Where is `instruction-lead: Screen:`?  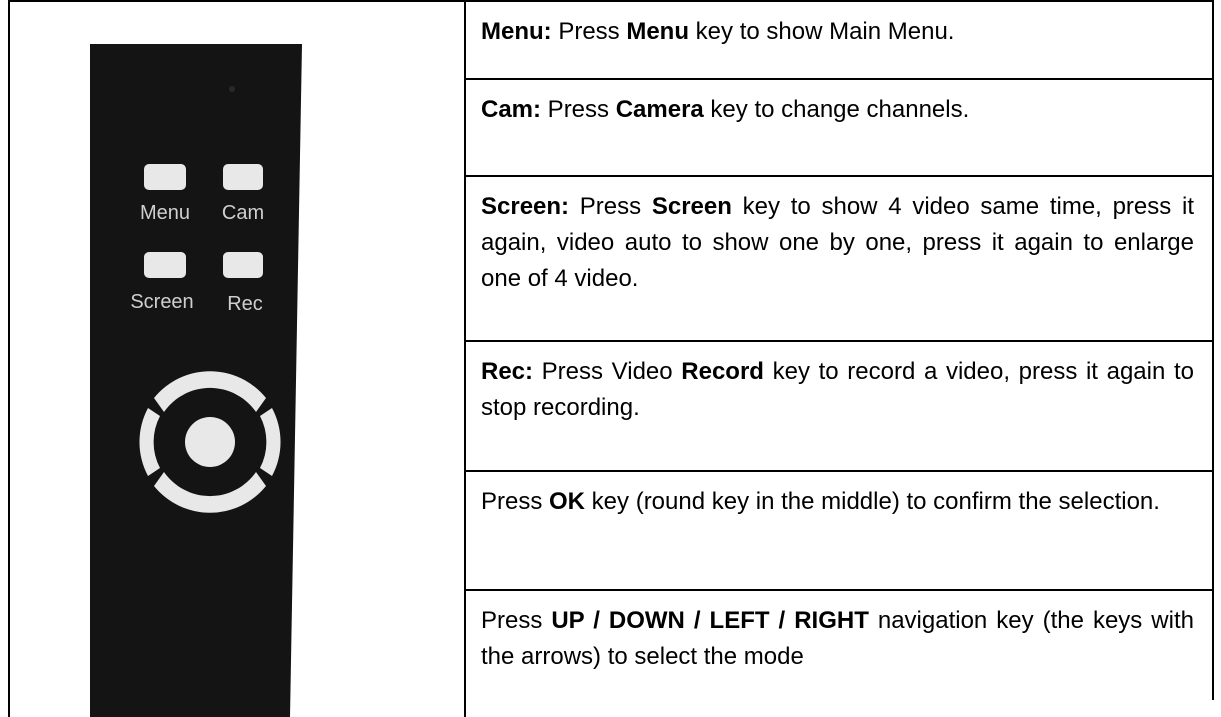 instruction-lead: Screen: is located at coordinates (525, 206).